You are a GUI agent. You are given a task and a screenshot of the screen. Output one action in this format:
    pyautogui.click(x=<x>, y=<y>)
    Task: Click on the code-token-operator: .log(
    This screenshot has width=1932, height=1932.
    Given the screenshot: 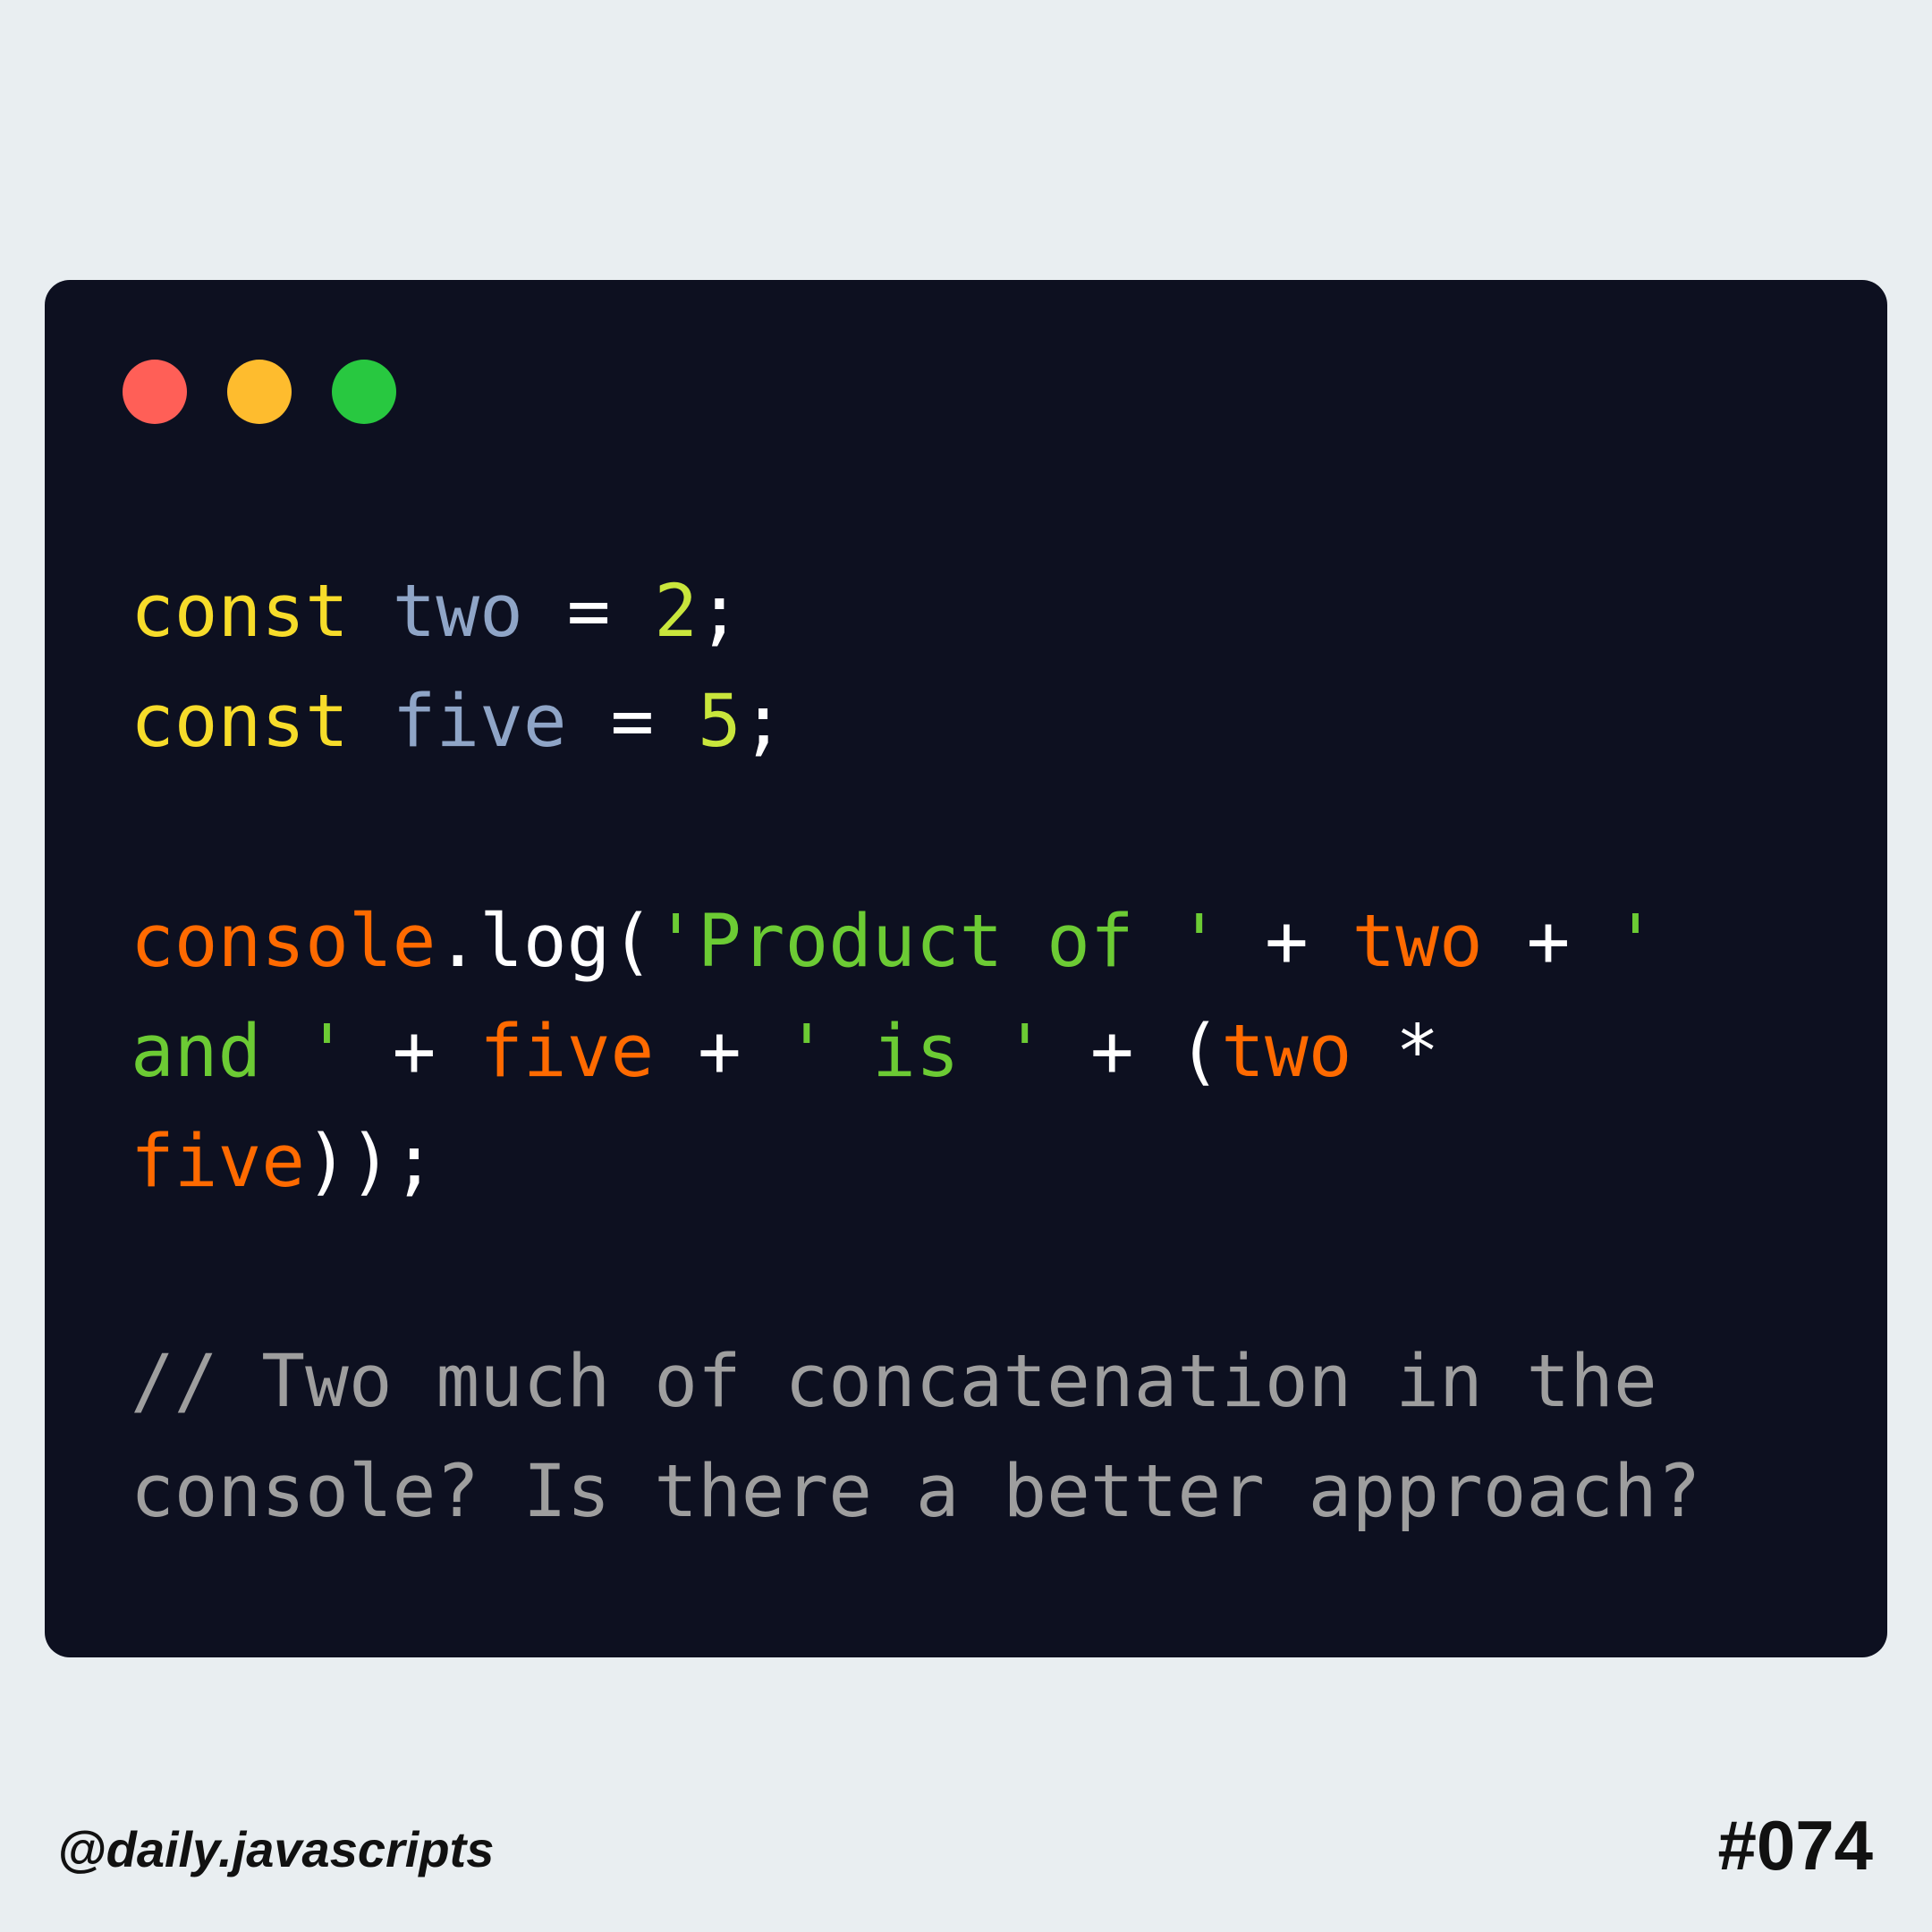 What is the action you would take?
    pyautogui.click(x=545, y=942)
    